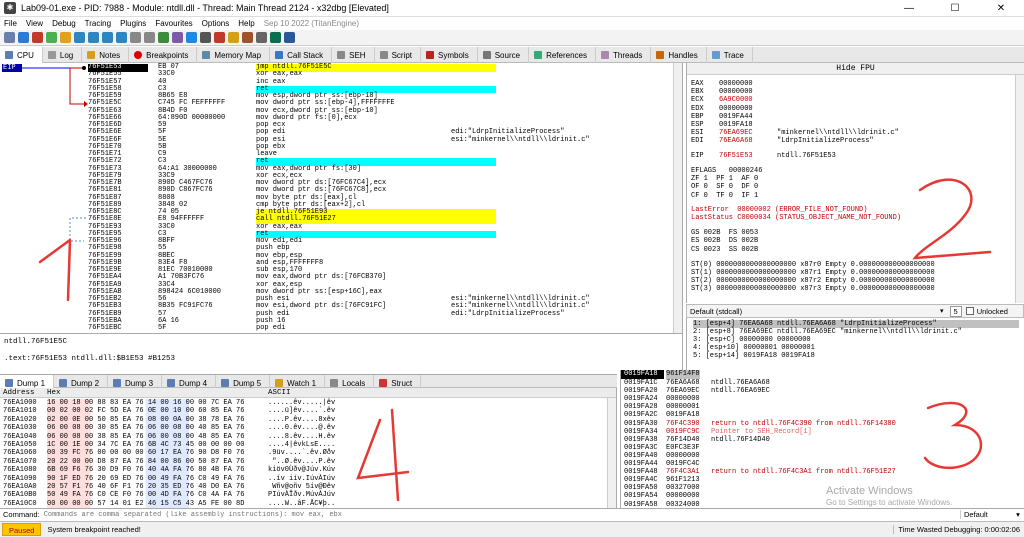 The image size is (1024, 537). What do you see at coordinates (611, 453) in the screenshot?
I see `dump-scrollbar` at bounding box center [611, 453].